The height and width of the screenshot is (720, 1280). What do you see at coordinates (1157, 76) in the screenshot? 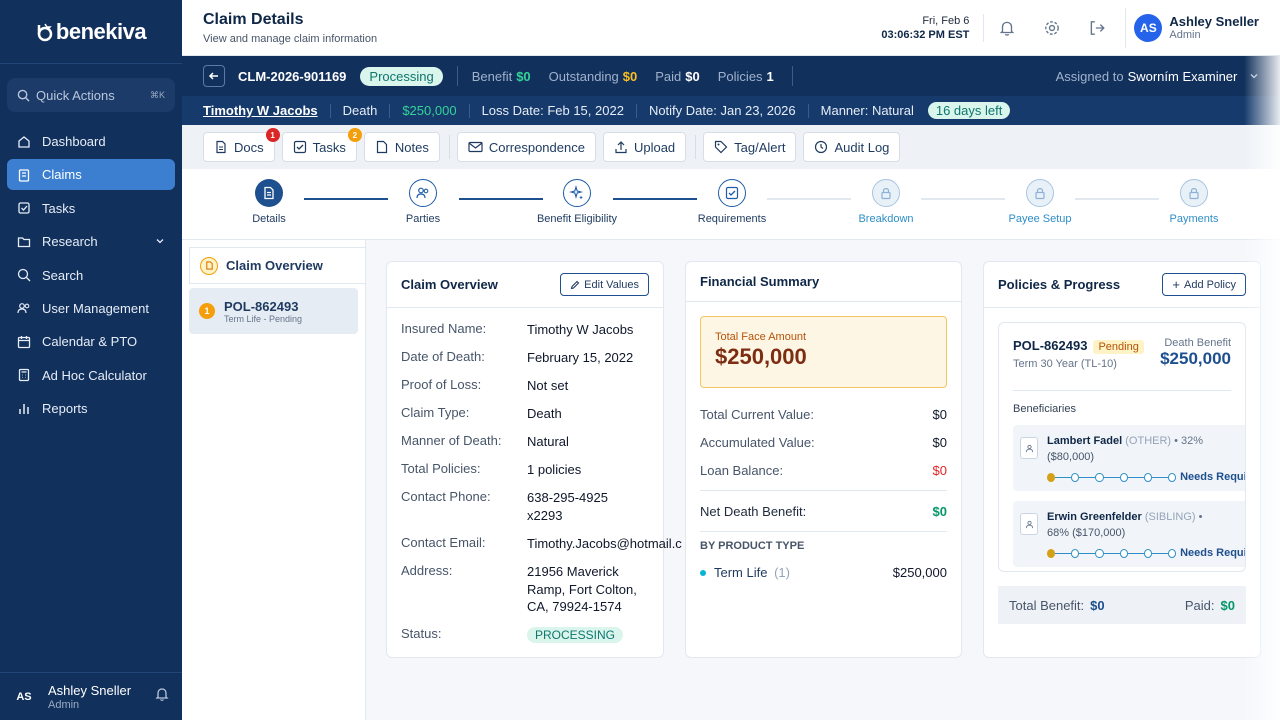
I see `assigned-to-dropdown: Assigned to Sworním Examiner` at bounding box center [1157, 76].